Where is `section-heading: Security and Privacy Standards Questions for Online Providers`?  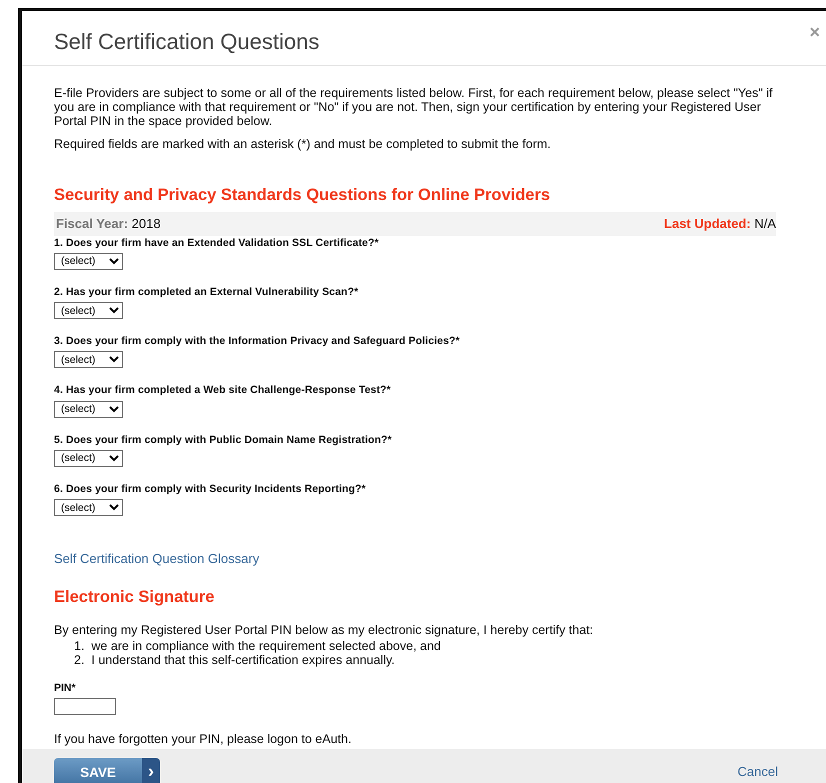
section-heading: Security and Privacy Standards Questions for Online Providers is located at coordinates (303, 195).